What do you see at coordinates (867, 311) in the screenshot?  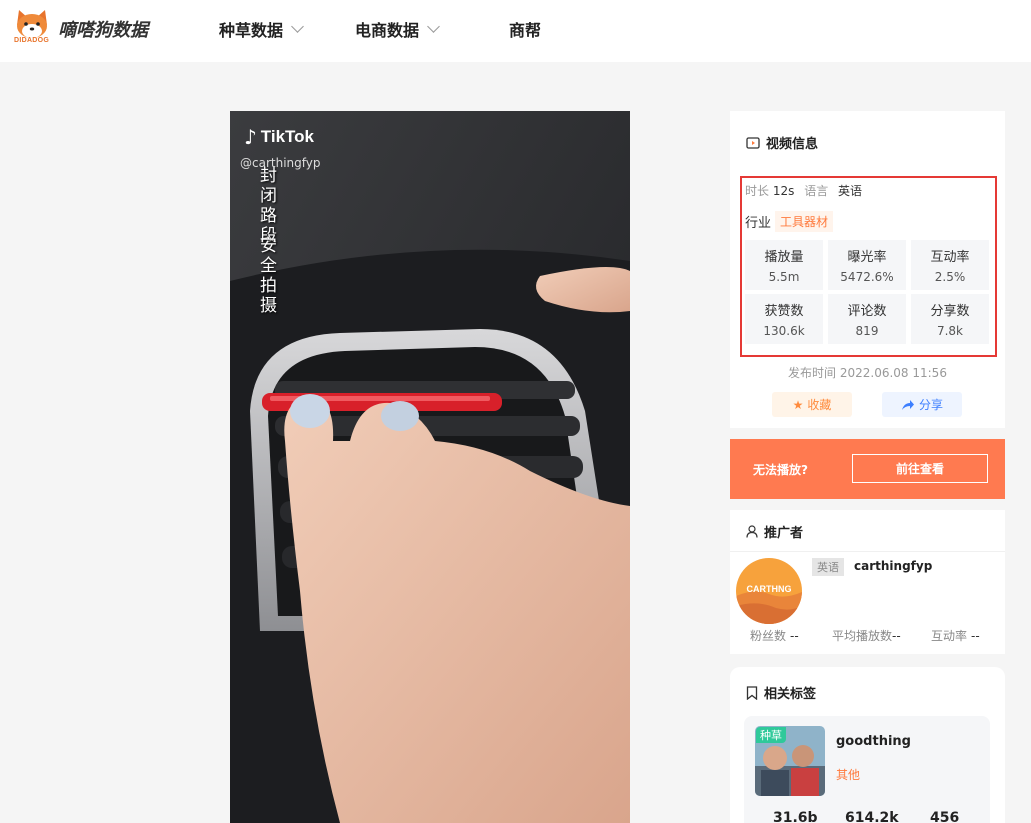 I see `stat-label: 评论数` at bounding box center [867, 311].